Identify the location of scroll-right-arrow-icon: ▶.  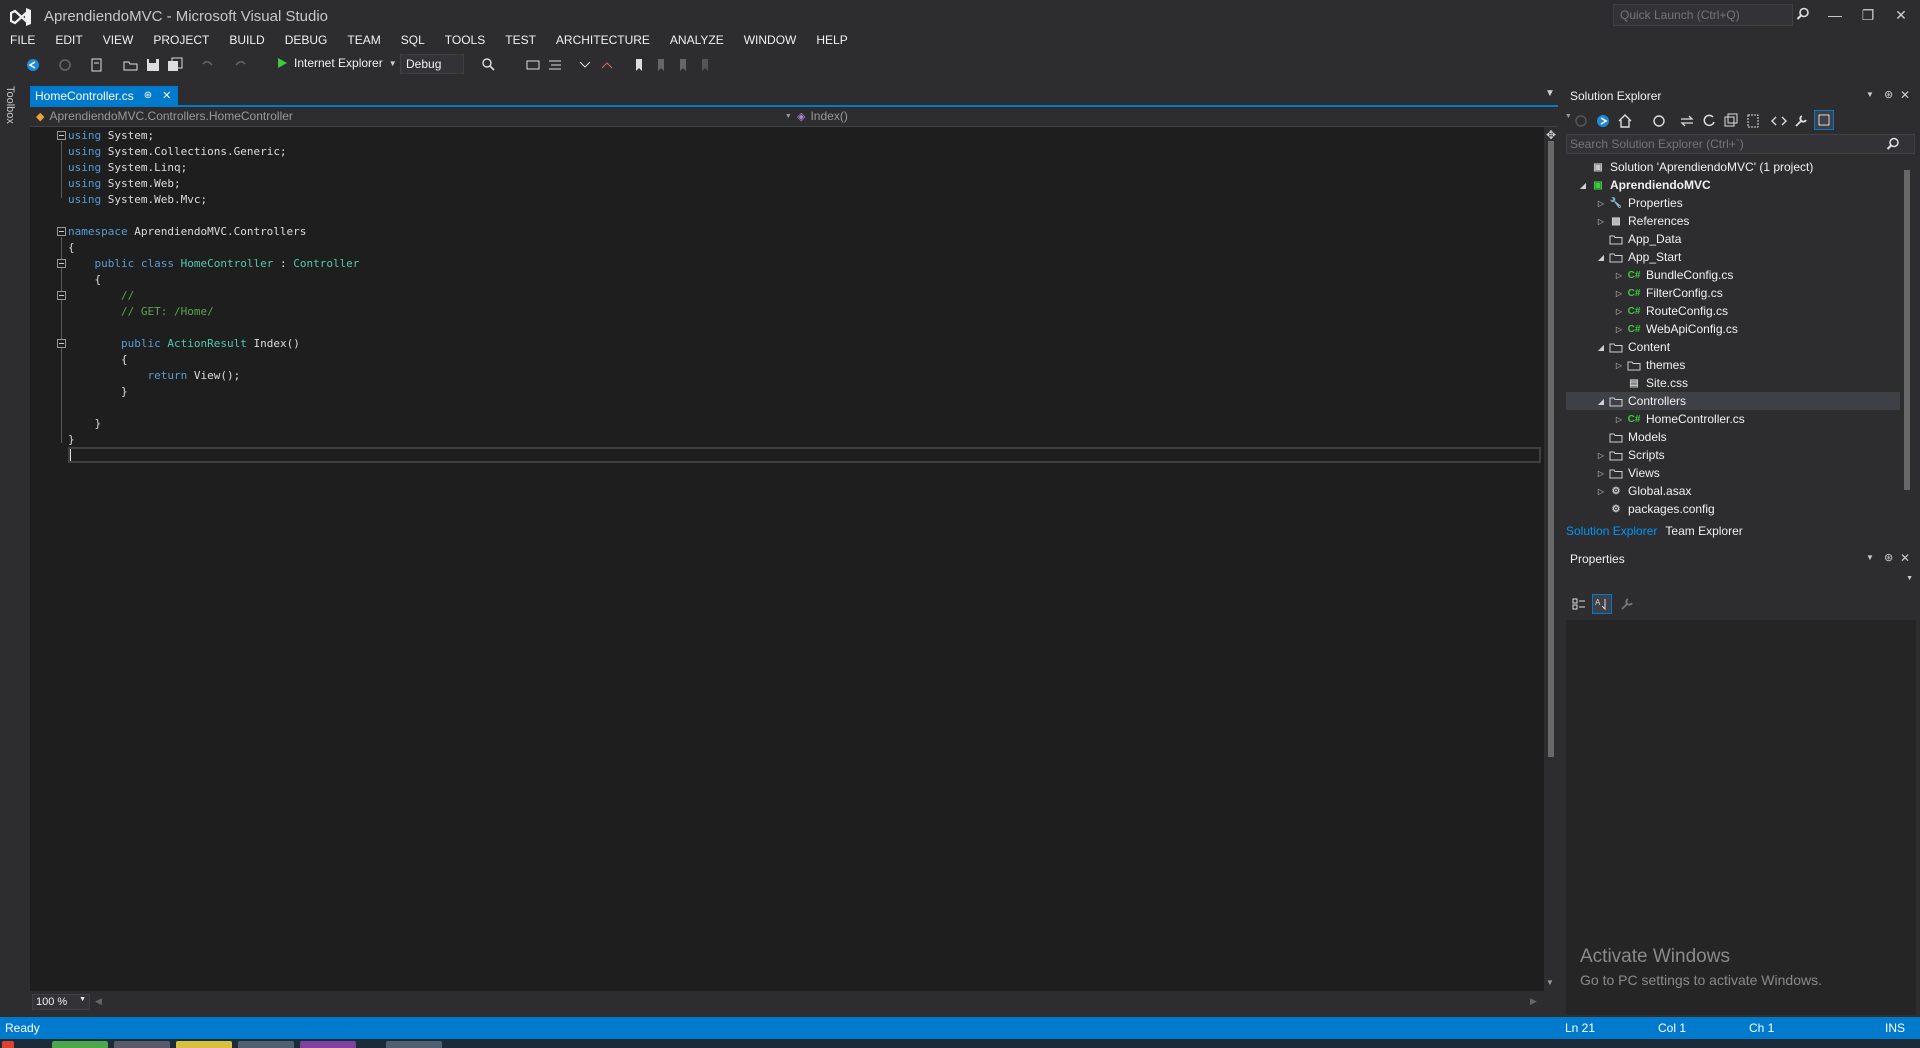
(1533, 1001).